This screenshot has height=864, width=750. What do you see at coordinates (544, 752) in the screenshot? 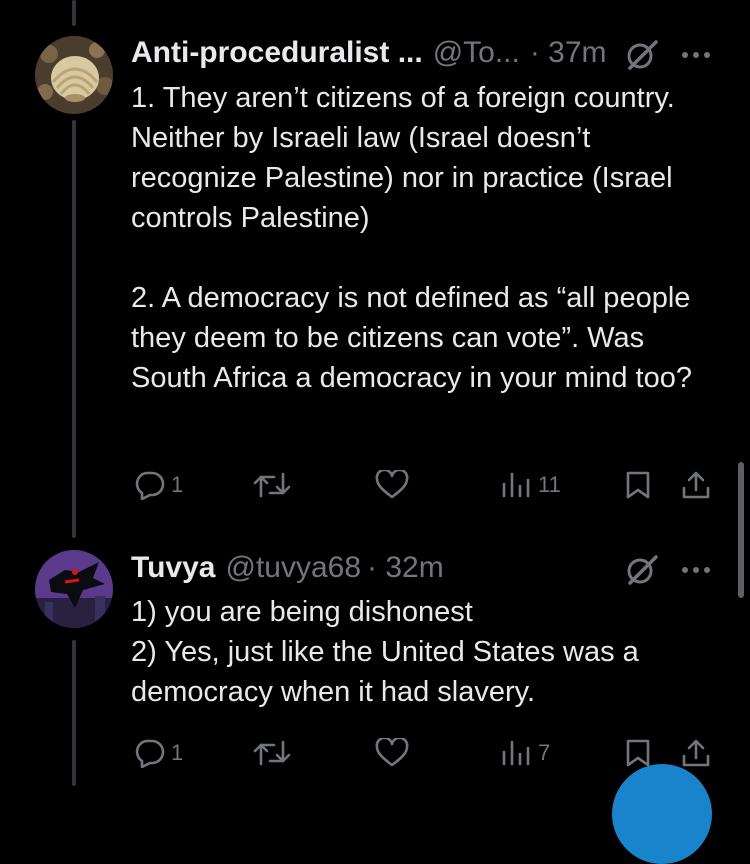
I see `views-count: 7` at bounding box center [544, 752].